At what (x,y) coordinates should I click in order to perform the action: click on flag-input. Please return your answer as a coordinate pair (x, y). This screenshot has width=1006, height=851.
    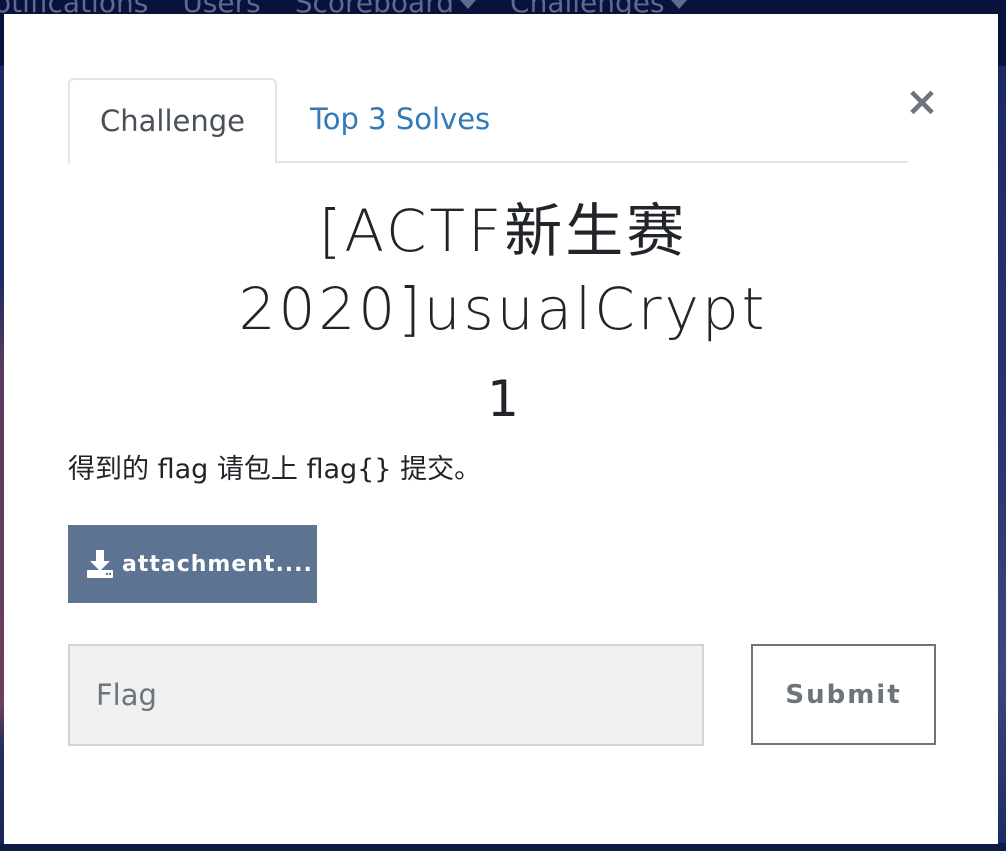
    Looking at the image, I should click on (386, 695).